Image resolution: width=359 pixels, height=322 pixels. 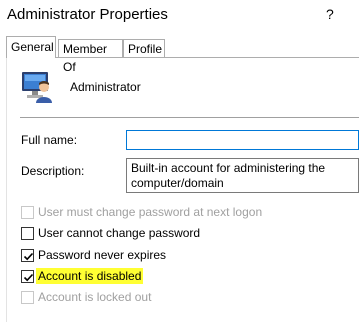 I want to click on checkbox-row-cannot-change: User cannot change password, so click(x=110, y=233).